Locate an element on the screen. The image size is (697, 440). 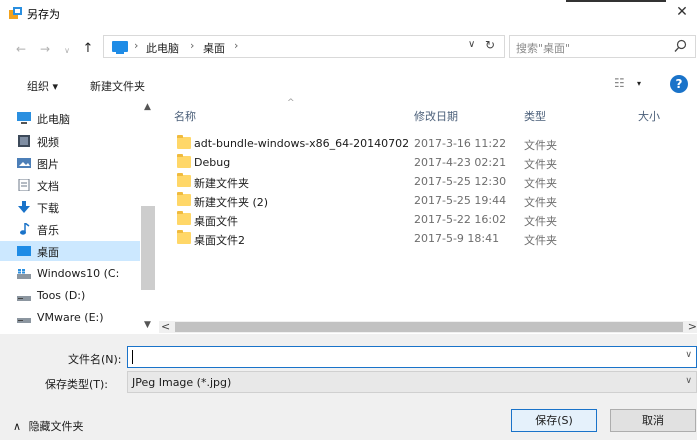
sidebar-item-documents: 文档 is located at coordinates (70, 185).